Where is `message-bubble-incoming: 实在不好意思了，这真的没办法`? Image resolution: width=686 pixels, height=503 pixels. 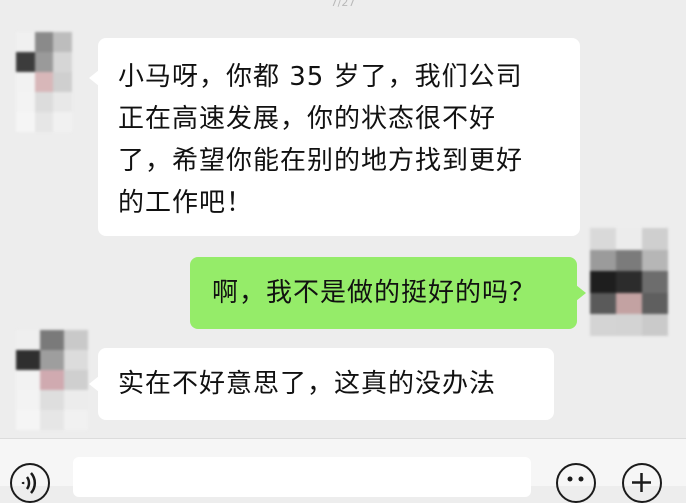 message-bubble-incoming: 实在不好意思了，这真的没办法 is located at coordinates (321, 384).